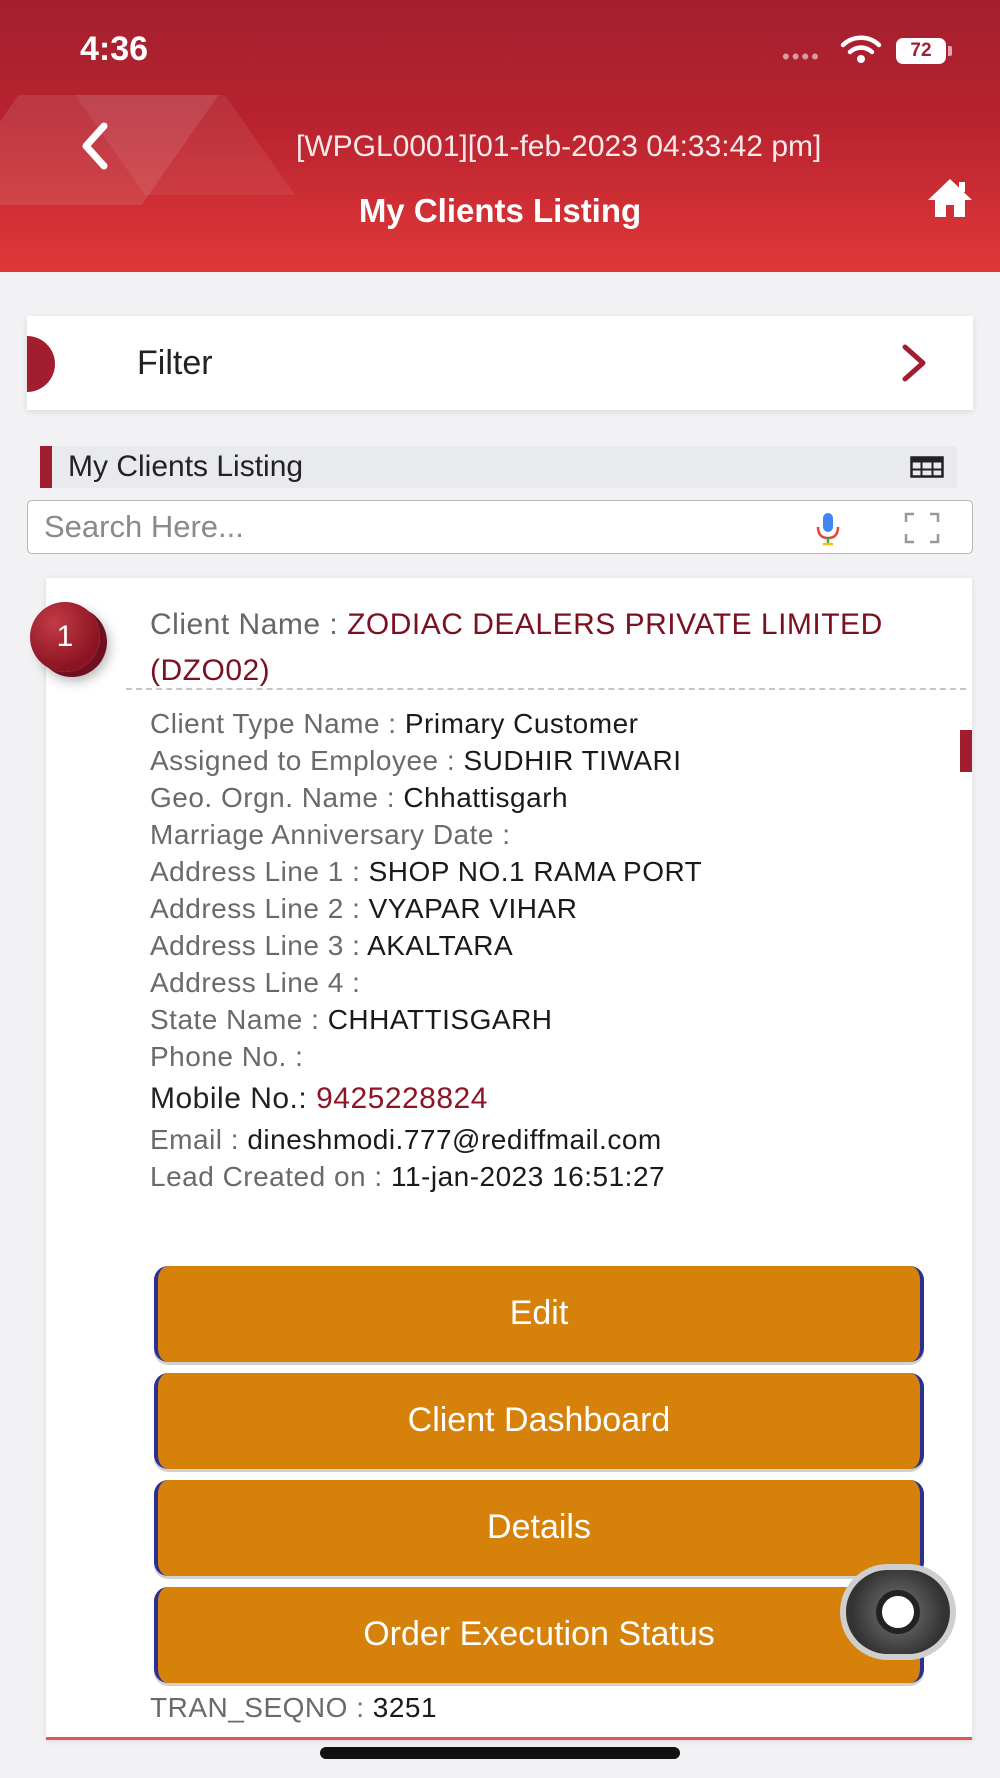  What do you see at coordinates (46, 467) in the screenshot?
I see `section-accent-bar` at bounding box center [46, 467].